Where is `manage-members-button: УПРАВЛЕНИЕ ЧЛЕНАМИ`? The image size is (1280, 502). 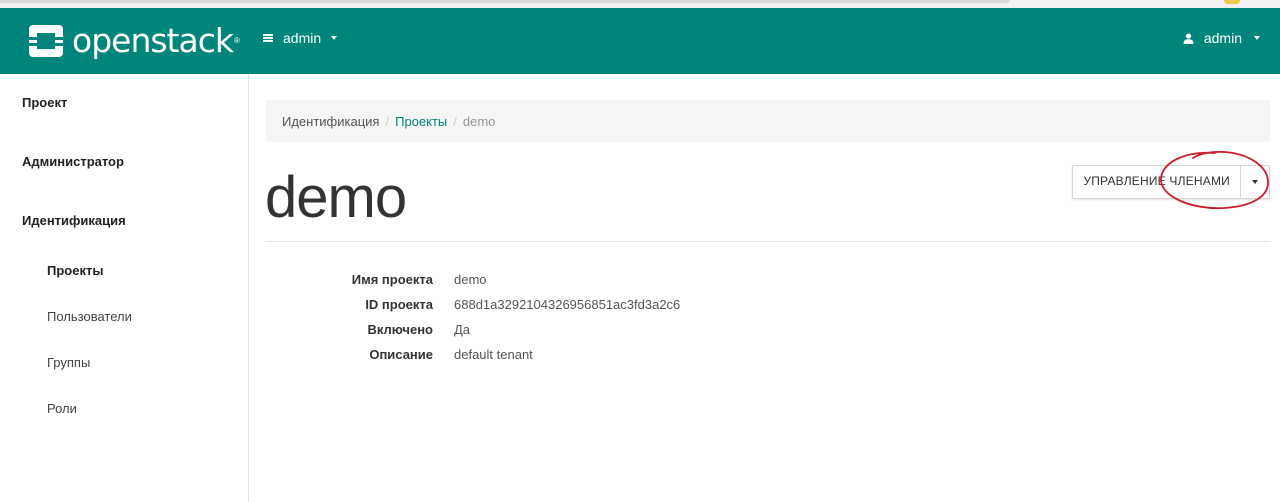 manage-members-button: УПРАВЛЕНИЕ ЧЛЕНАМИ is located at coordinates (1156, 182).